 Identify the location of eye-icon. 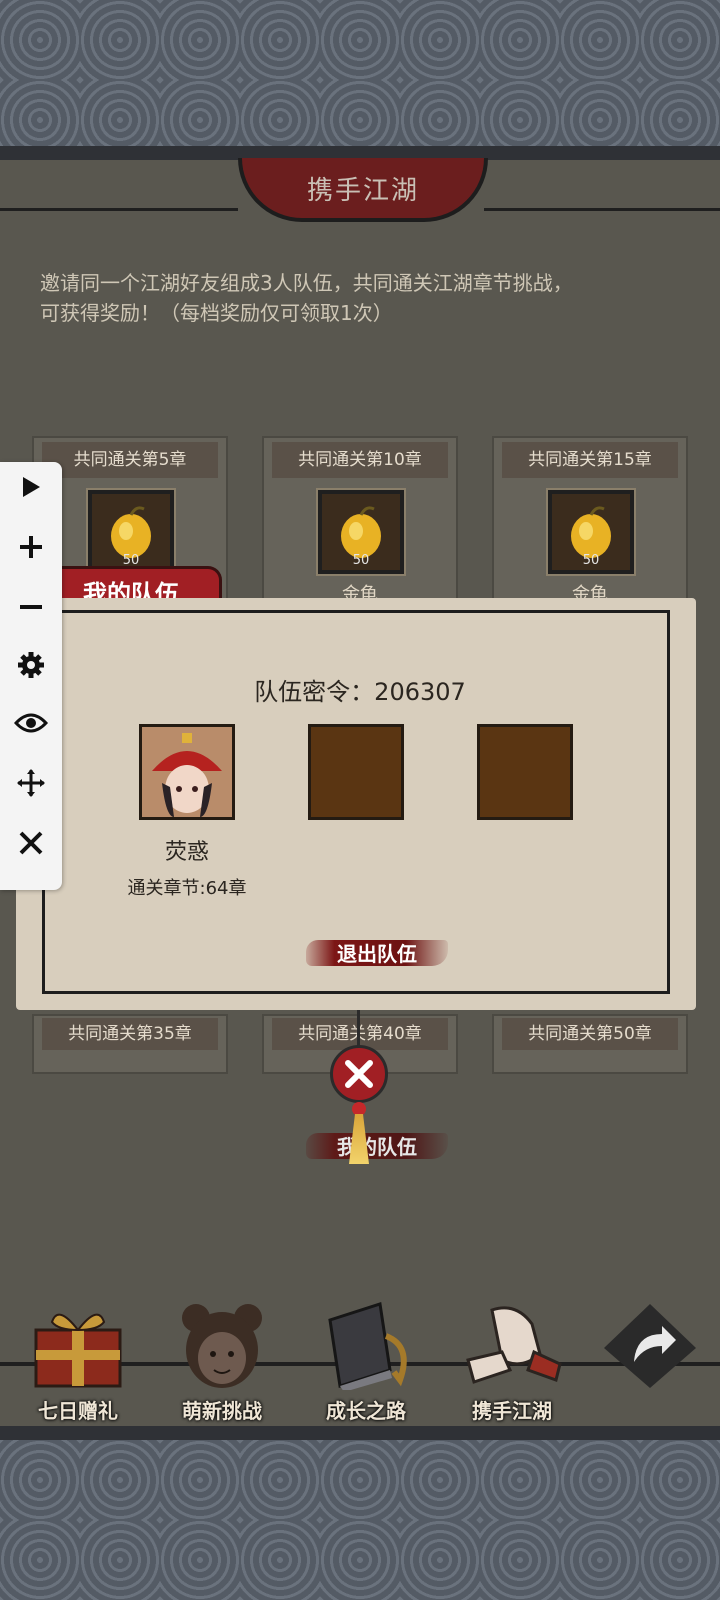
(31, 723).